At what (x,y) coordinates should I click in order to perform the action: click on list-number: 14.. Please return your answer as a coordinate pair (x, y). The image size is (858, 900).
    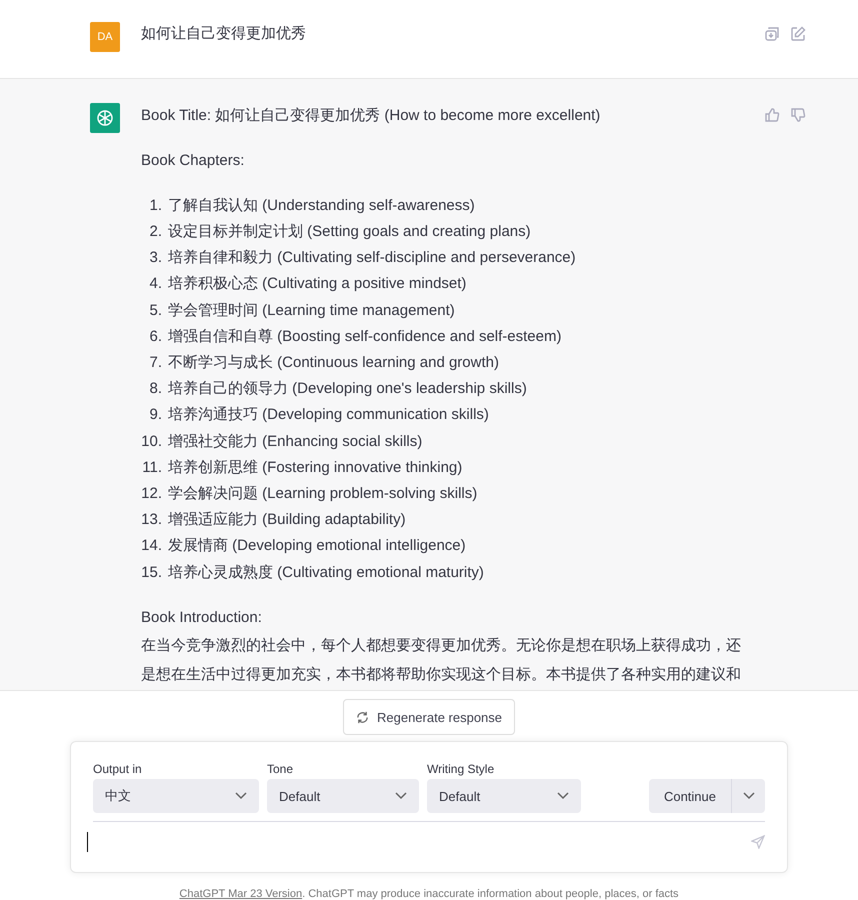
    Looking at the image, I should click on (151, 546).